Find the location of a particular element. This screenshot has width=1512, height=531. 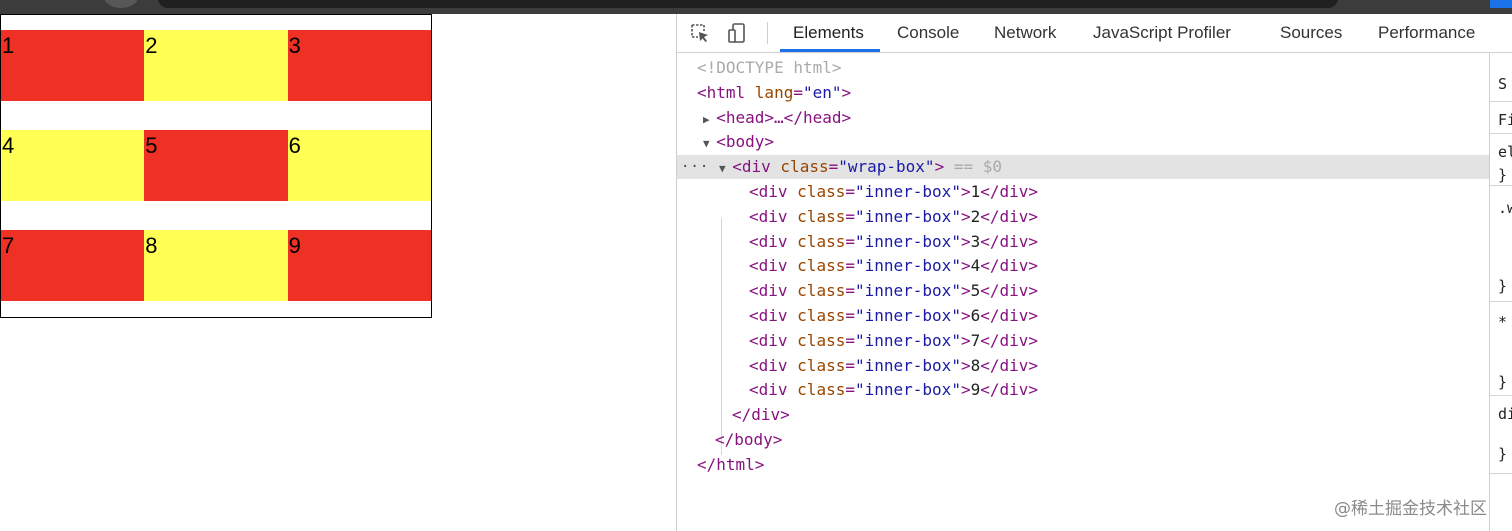

inner-box: 5 is located at coordinates (216, 165).